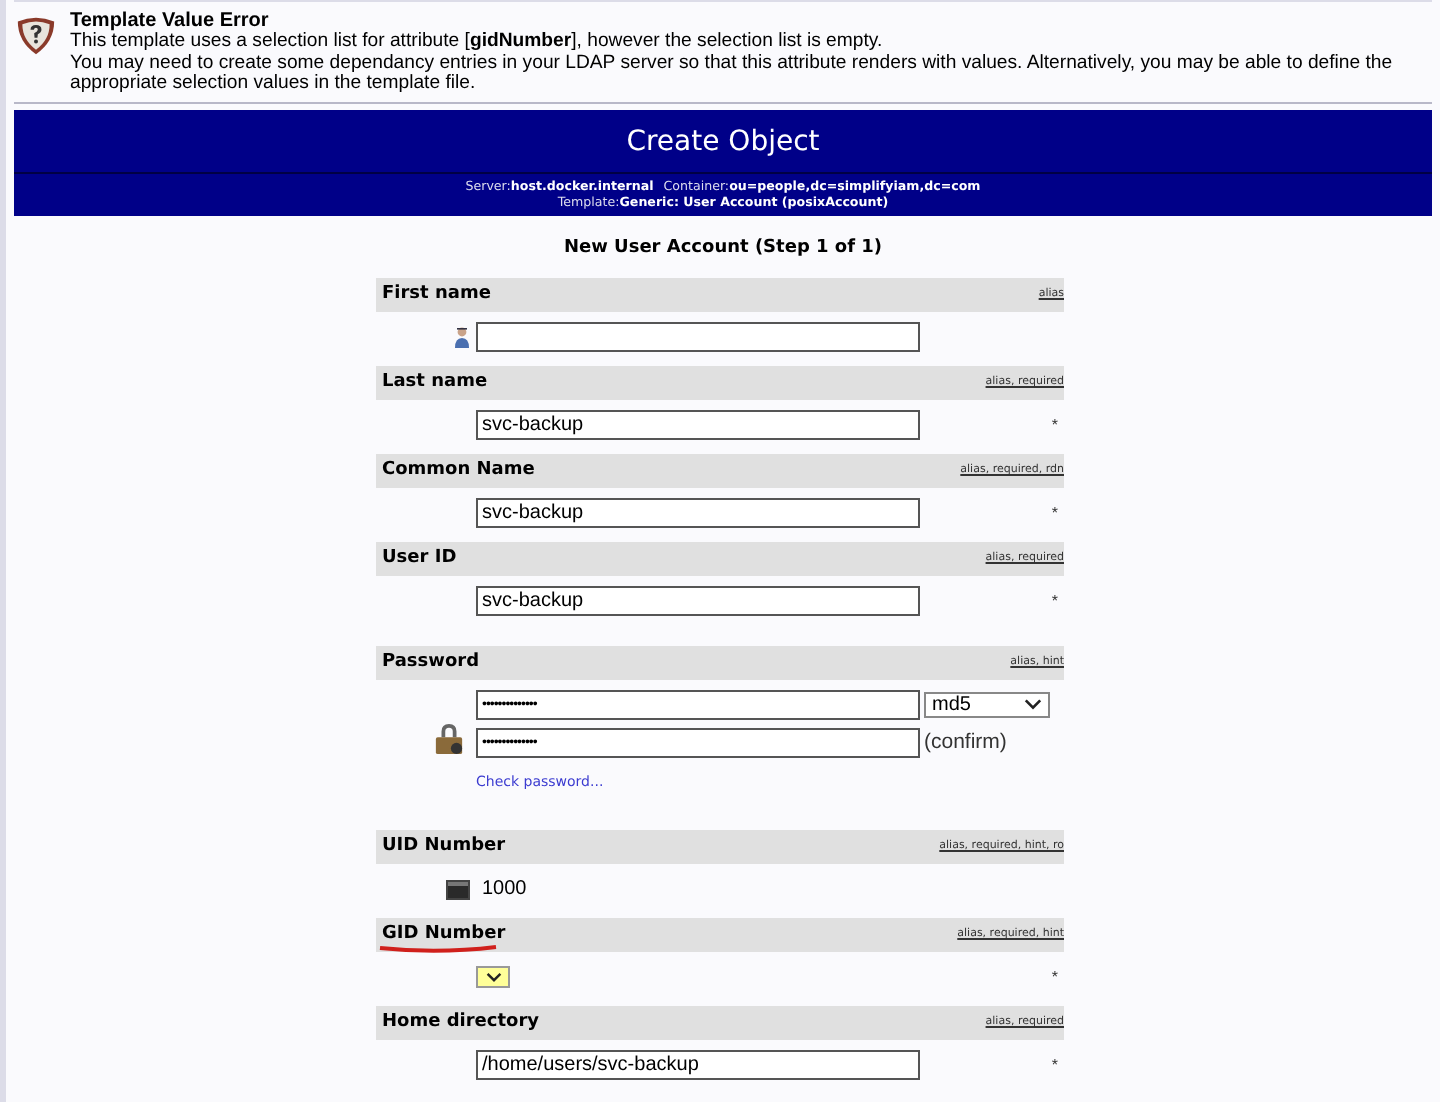  I want to click on form-title: New User Account (Step 1 of 1), so click(723, 247).